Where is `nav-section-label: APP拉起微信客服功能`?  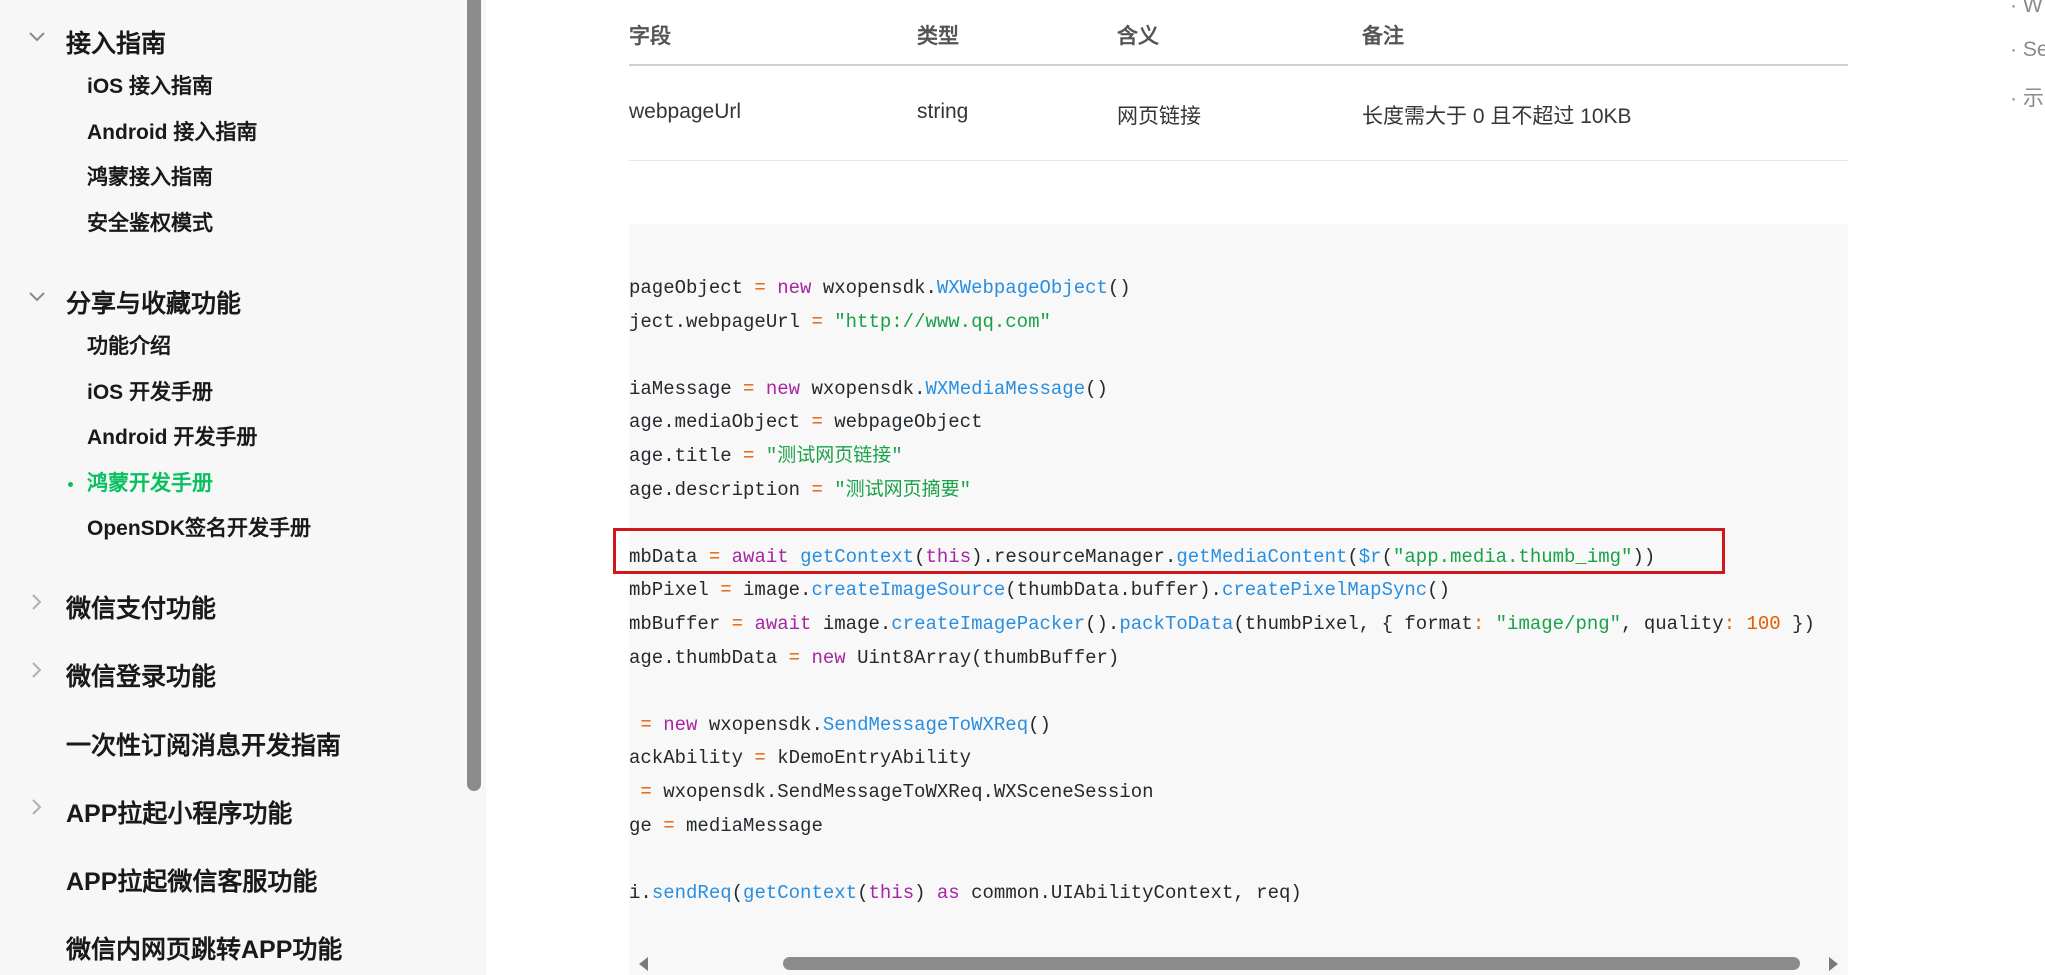 nav-section-label: APP拉起微信客服功能 is located at coordinates (192, 882).